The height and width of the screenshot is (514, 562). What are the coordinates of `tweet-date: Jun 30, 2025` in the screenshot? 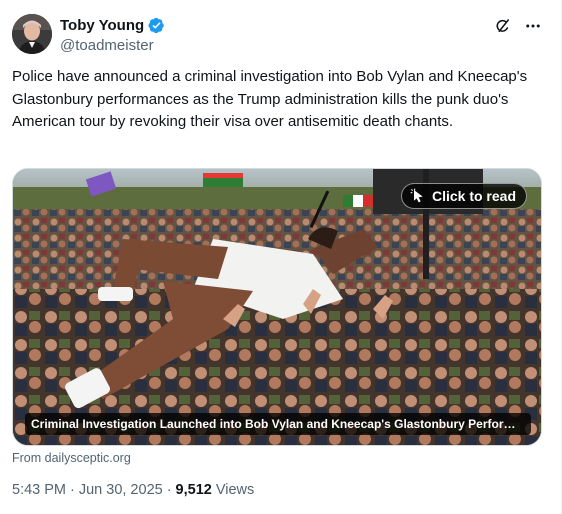 It's located at (121, 490).